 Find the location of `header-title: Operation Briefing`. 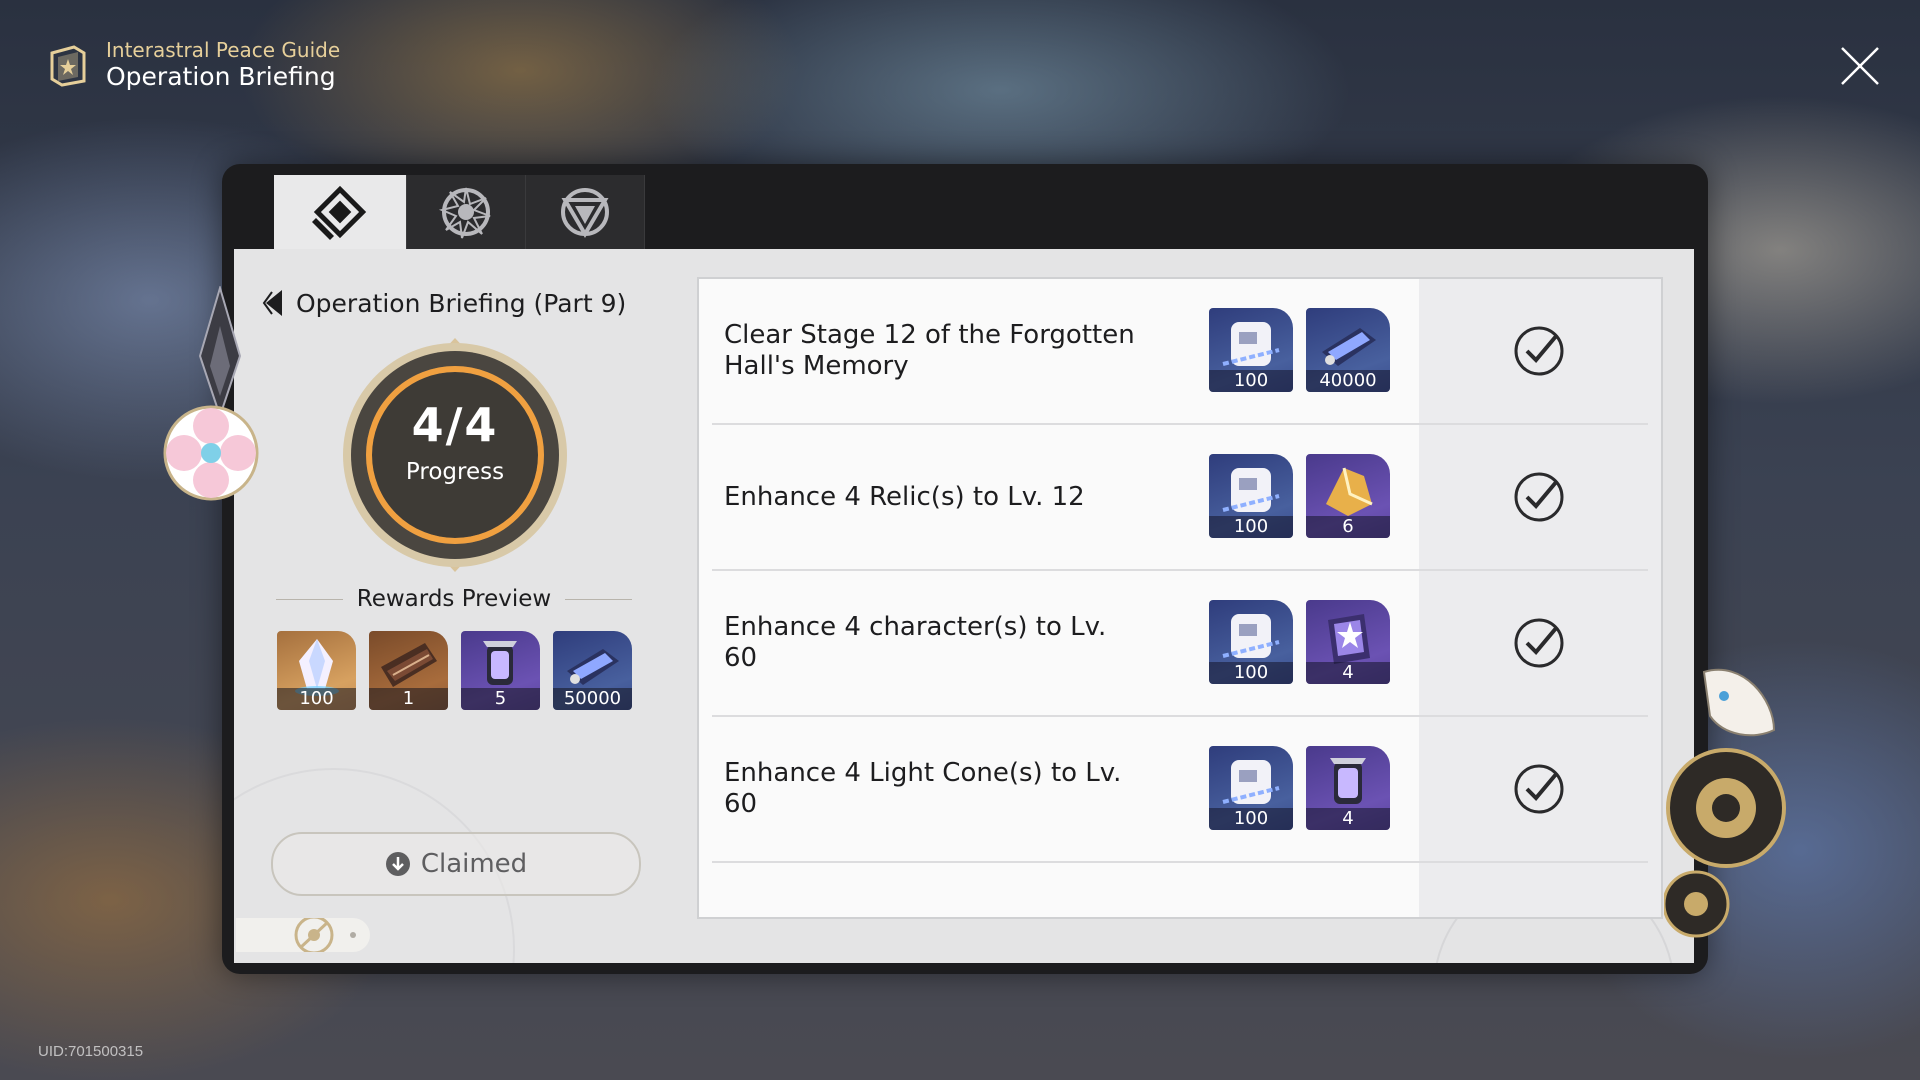

header-title: Operation Briefing is located at coordinates (221, 76).